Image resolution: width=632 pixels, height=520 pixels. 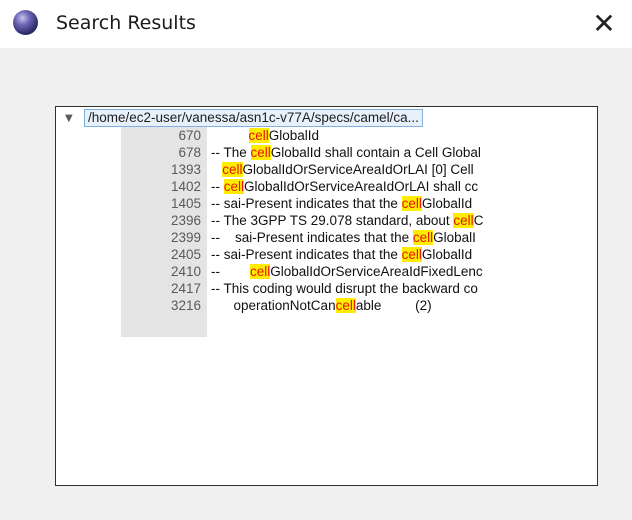 What do you see at coordinates (332, 220) in the screenshot?
I see `result-text-before: -- The 3GPP TS 29.078 standard, about` at bounding box center [332, 220].